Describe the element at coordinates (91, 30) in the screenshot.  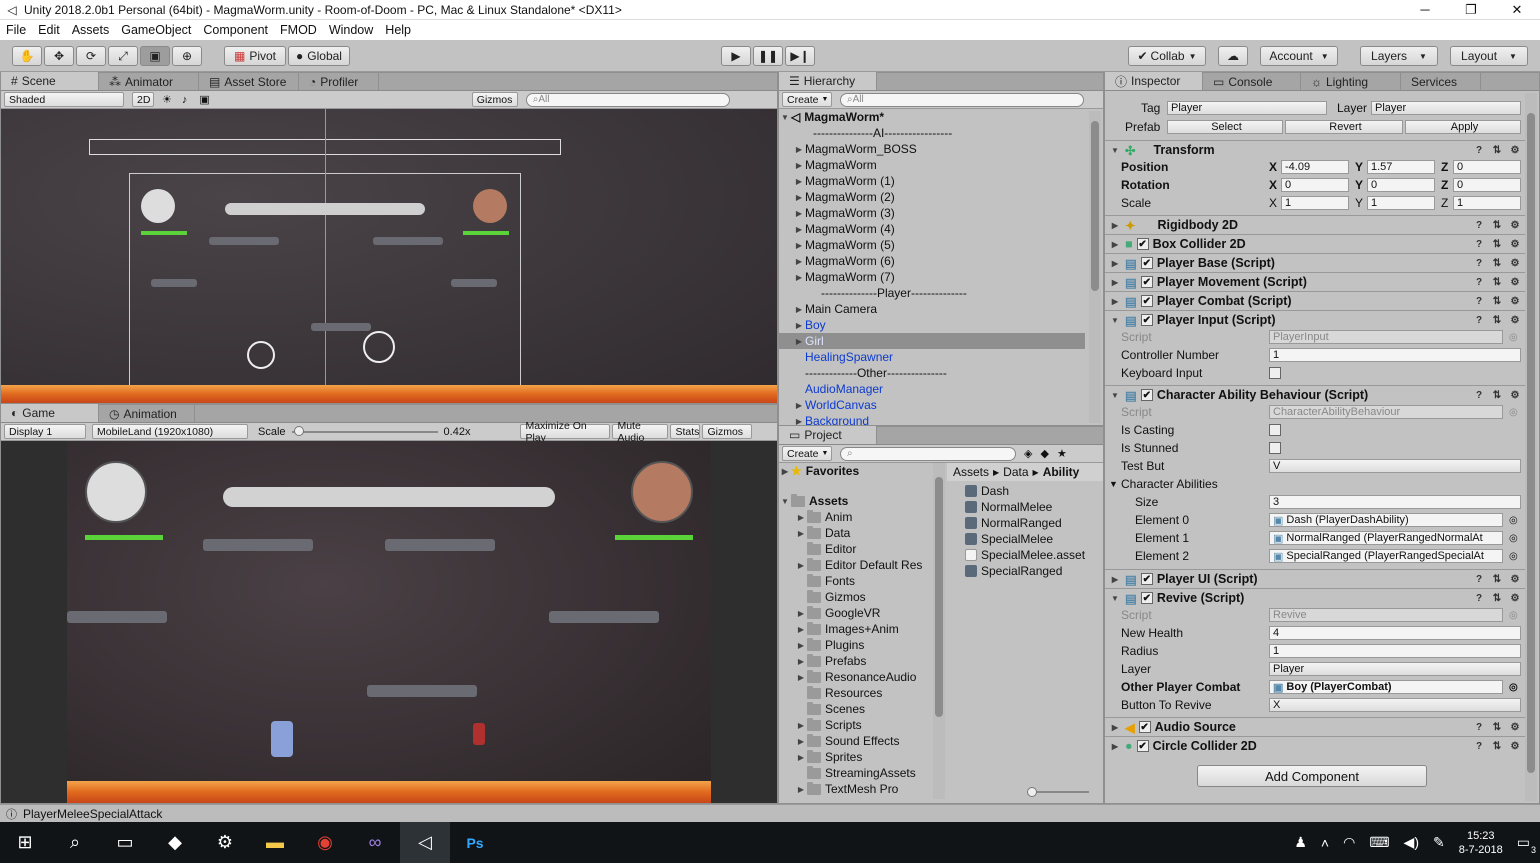
I see `menu-assets: Assets` at that location.